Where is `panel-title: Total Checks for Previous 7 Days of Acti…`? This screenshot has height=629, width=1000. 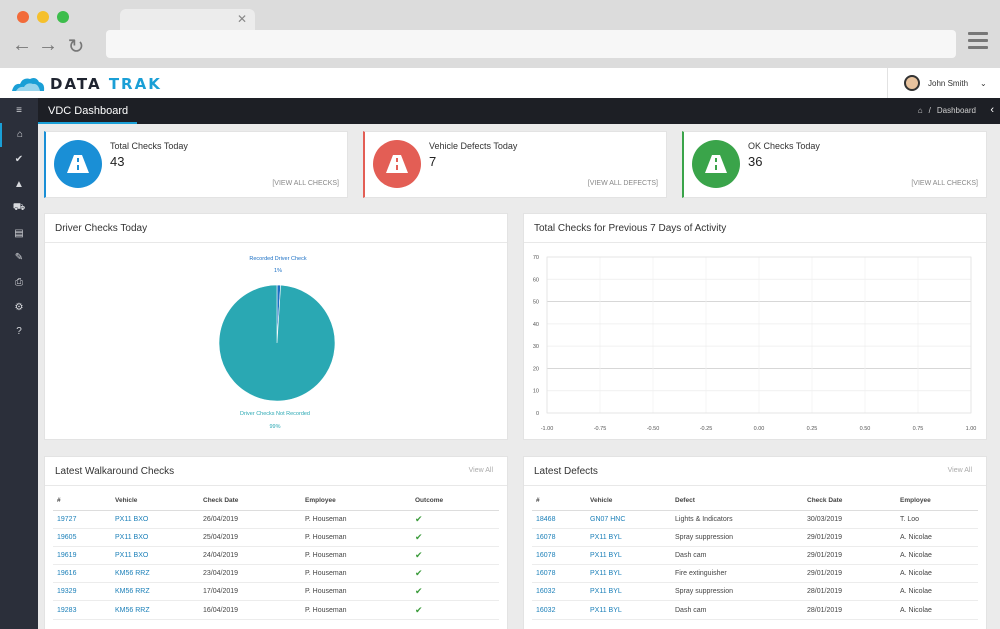
panel-title: Total Checks for Previous 7 Days of Acti… is located at coordinates (755, 228).